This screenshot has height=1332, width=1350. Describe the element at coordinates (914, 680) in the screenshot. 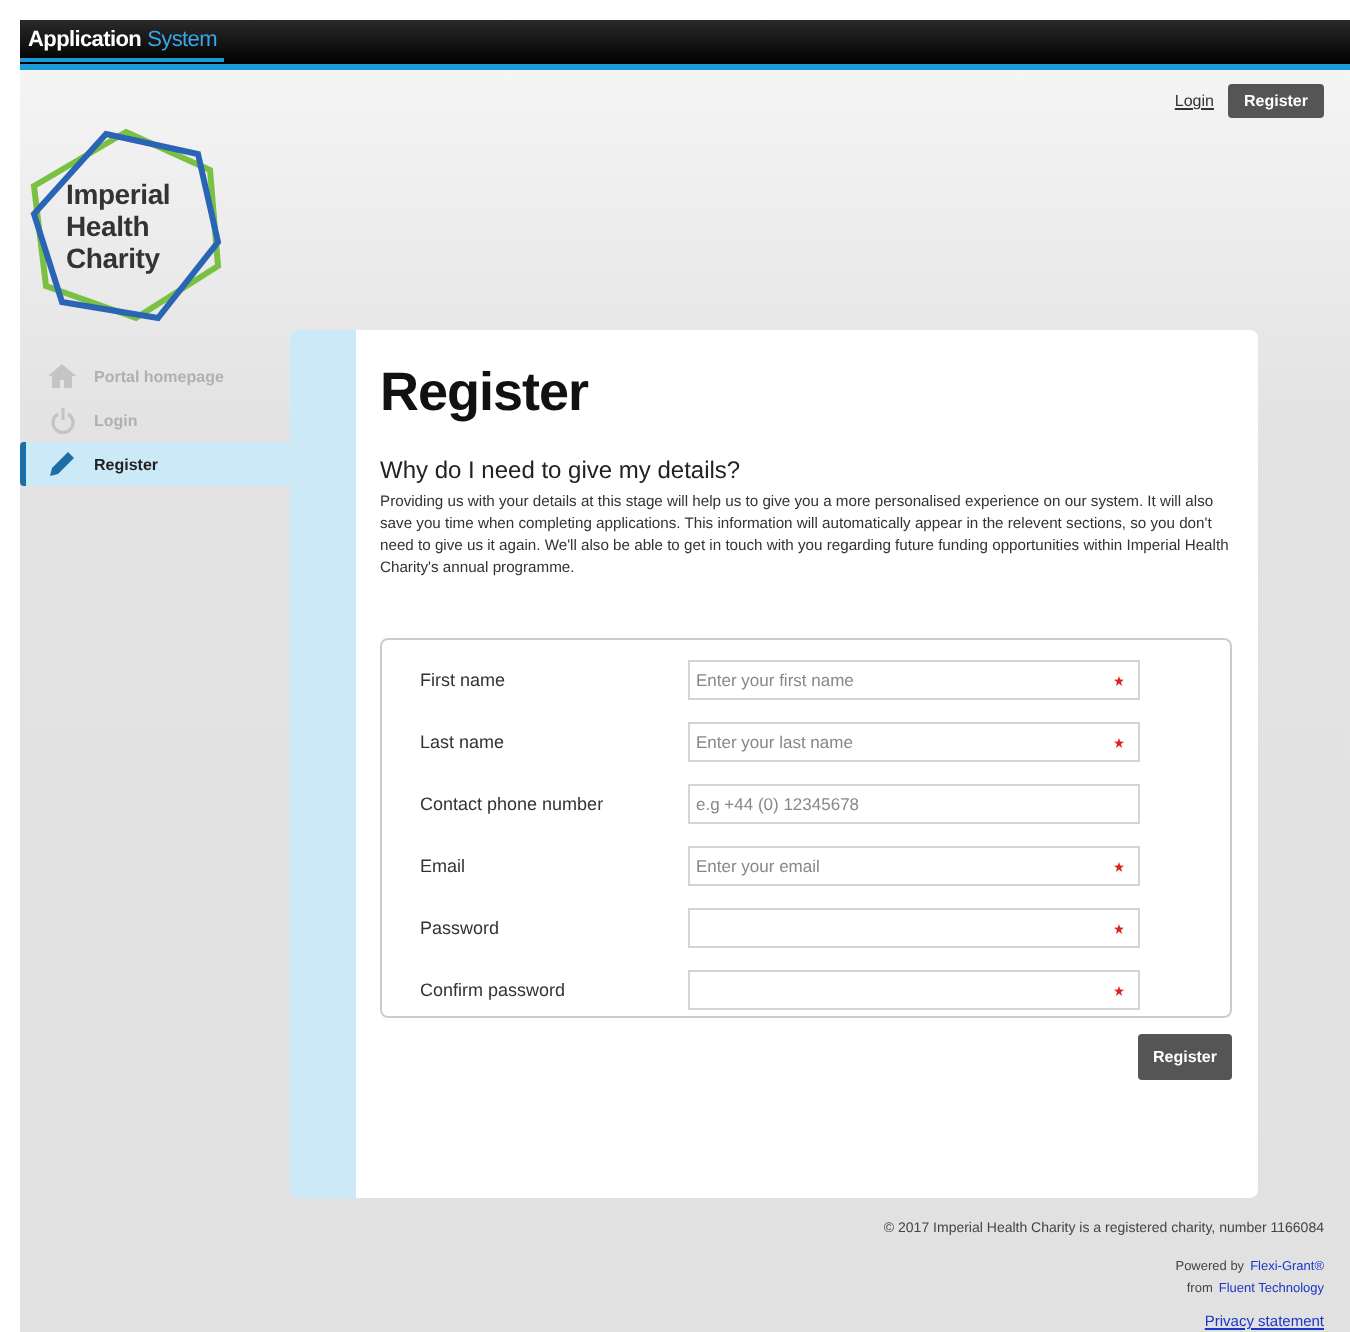

I see `input-field: Enter your first name` at that location.